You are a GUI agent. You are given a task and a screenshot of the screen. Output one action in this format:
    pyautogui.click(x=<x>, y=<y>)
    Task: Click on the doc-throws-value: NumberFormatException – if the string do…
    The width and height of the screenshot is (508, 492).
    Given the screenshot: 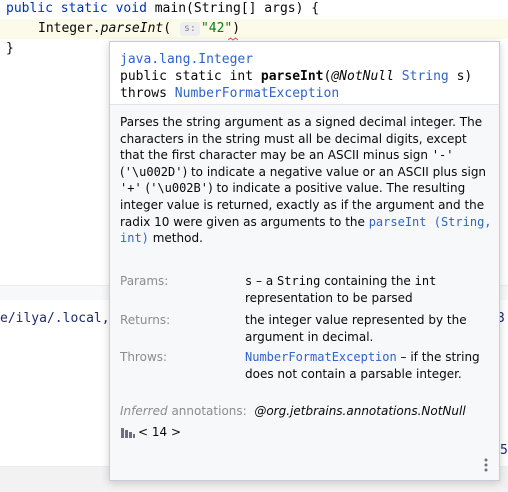 What is the action you would take?
    pyautogui.click(x=362, y=365)
    